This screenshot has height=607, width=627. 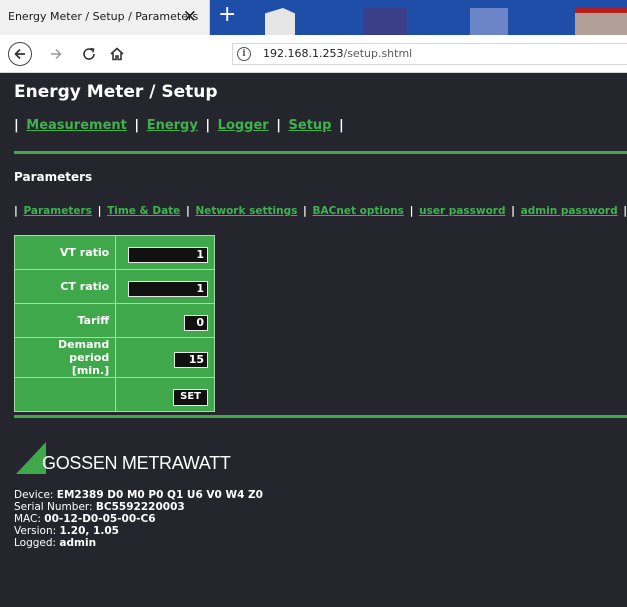 I want to click on demand-period-label-line1: Demand period, so click(x=84, y=351).